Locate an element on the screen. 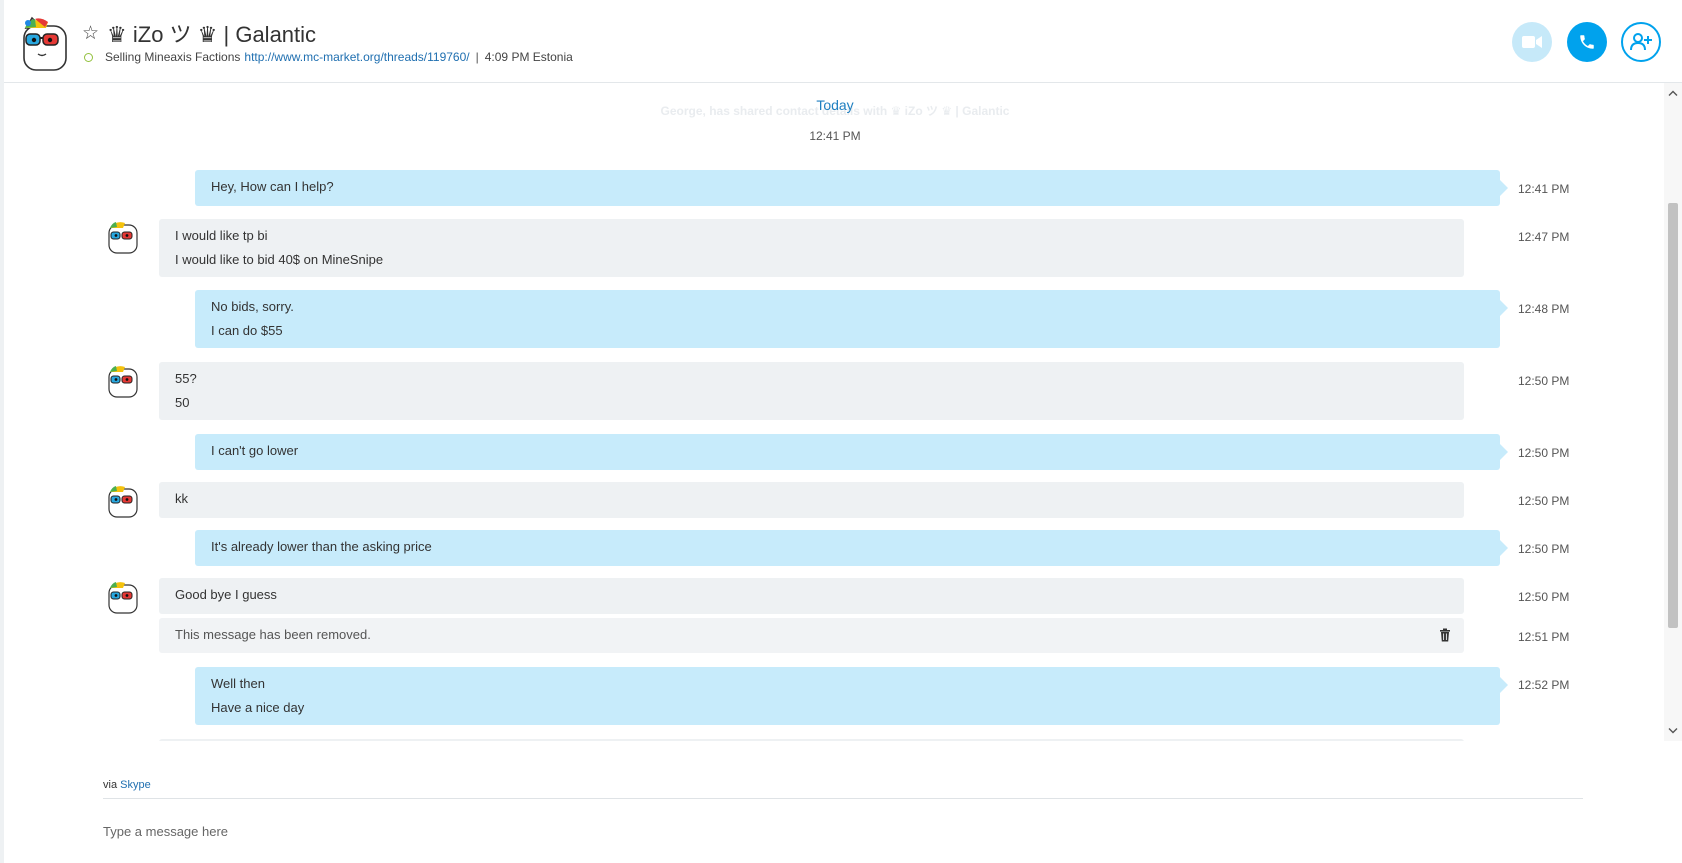 The width and height of the screenshot is (1682, 863). mood-link: http://www.mc-market.org/threads/119760/ is located at coordinates (356, 57).